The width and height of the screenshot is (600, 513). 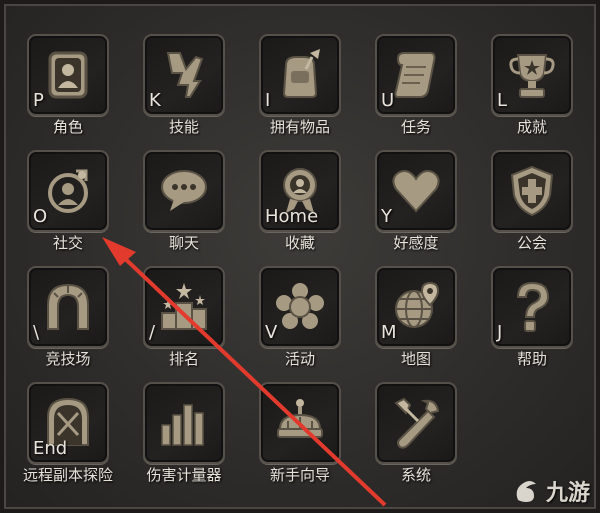 I want to click on hotkey-label: \, so click(x=36, y=332).